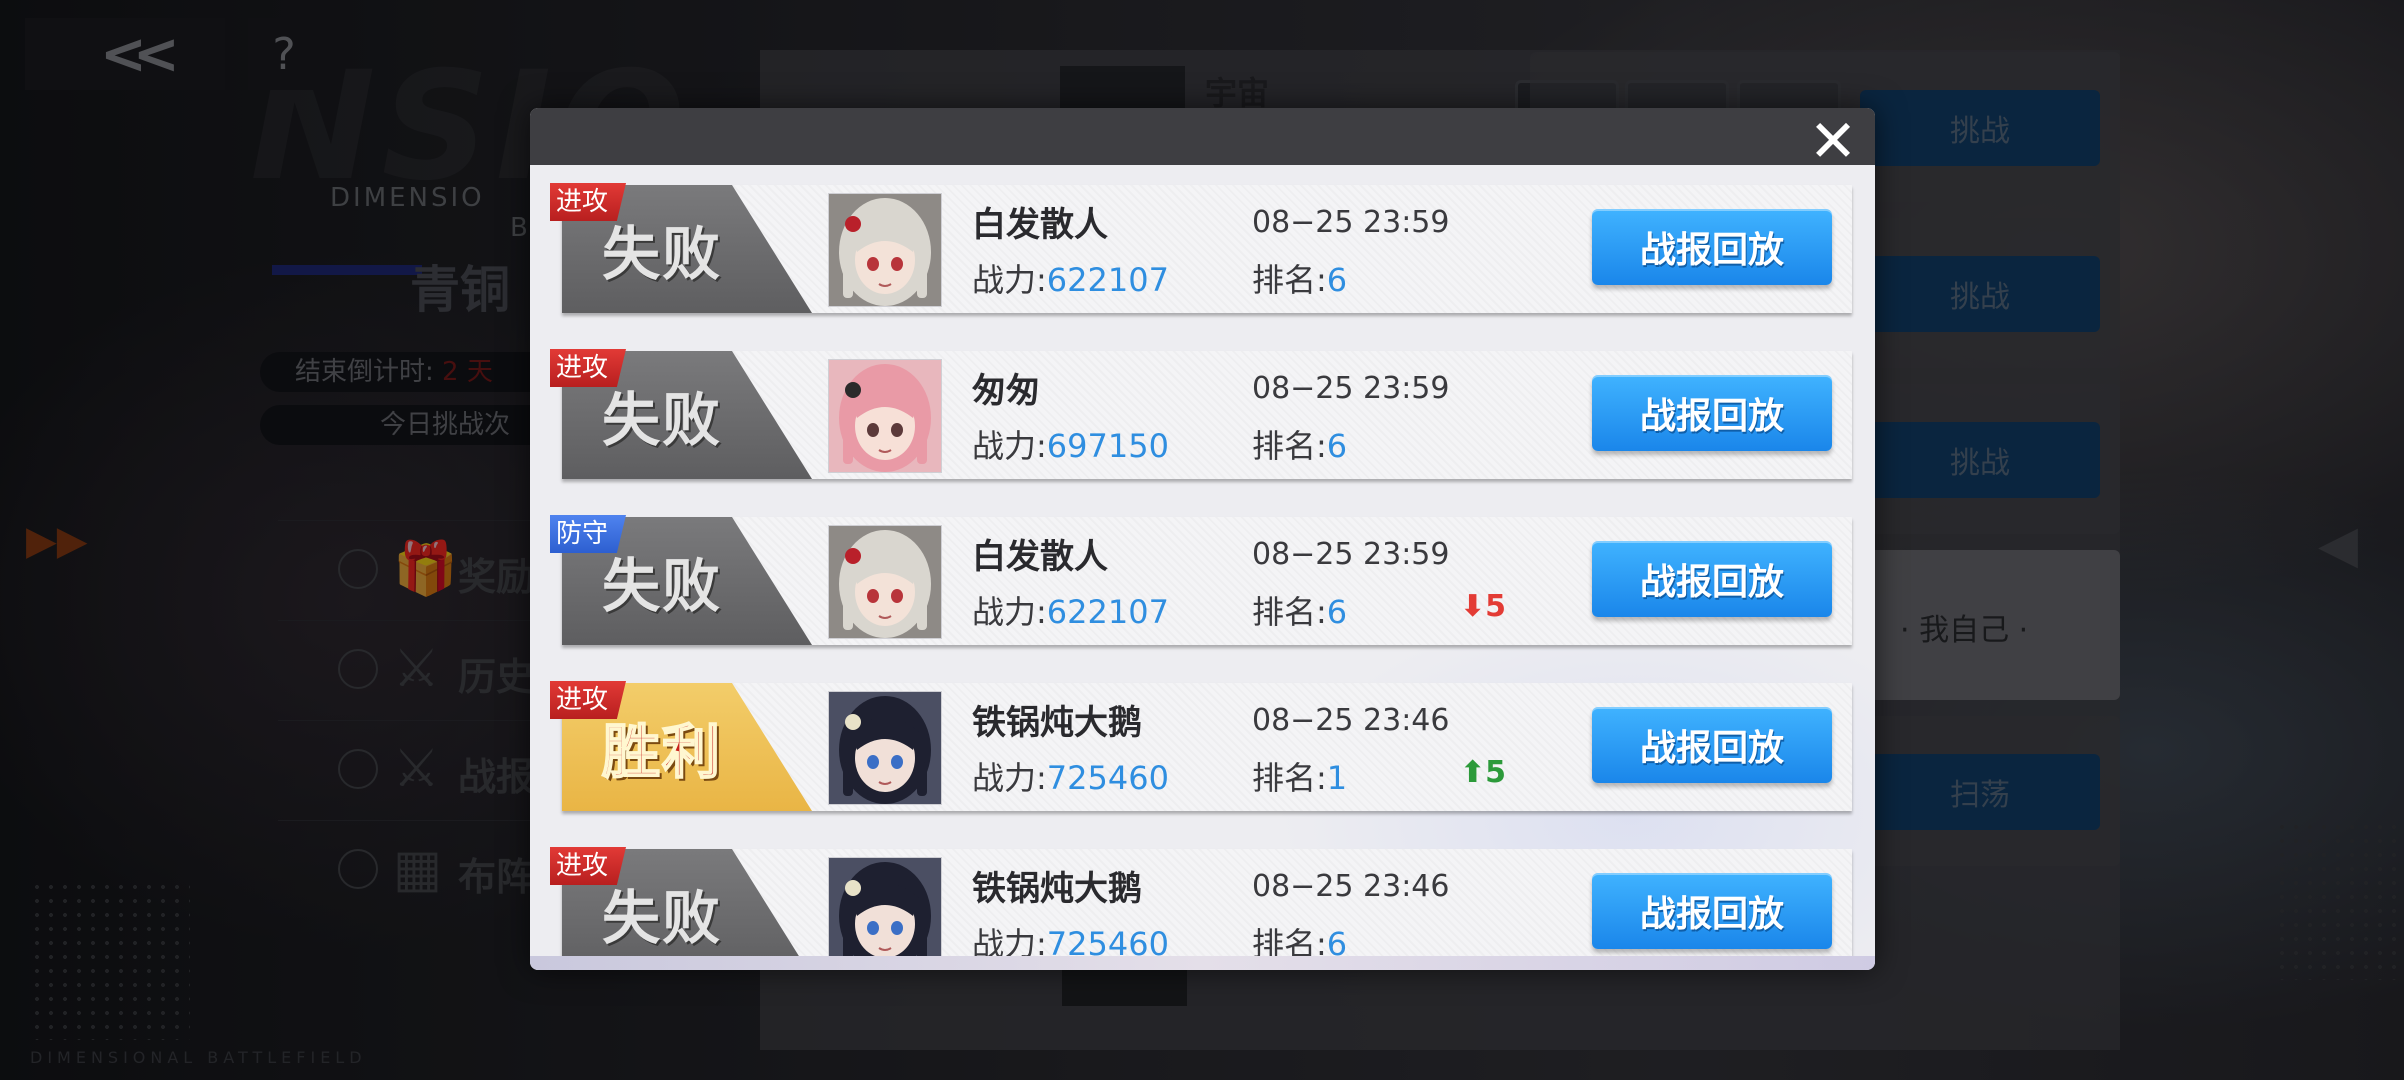  What do you see at coordinates (1107, 446) in the screenshot?
I see `power-value: 697150` at bounding box center [1107, 446].